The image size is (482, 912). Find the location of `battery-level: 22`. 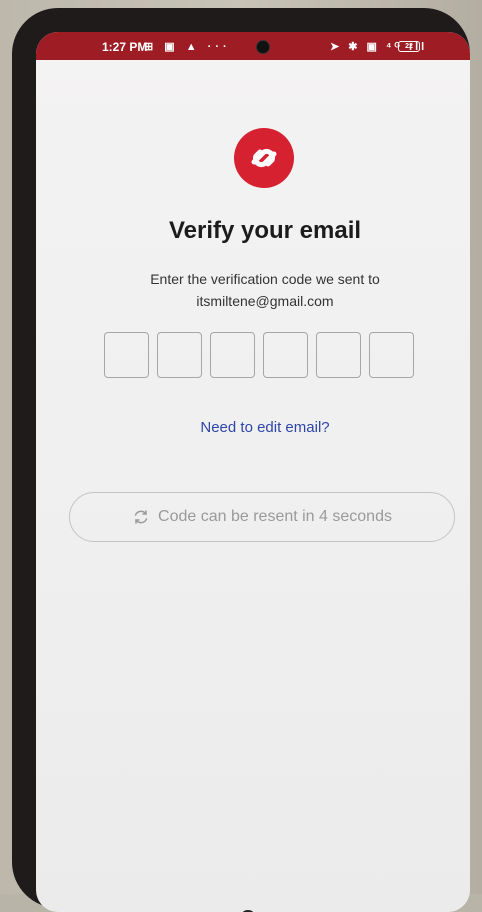

battery-level: 22 is located at coordinates (409, 46).